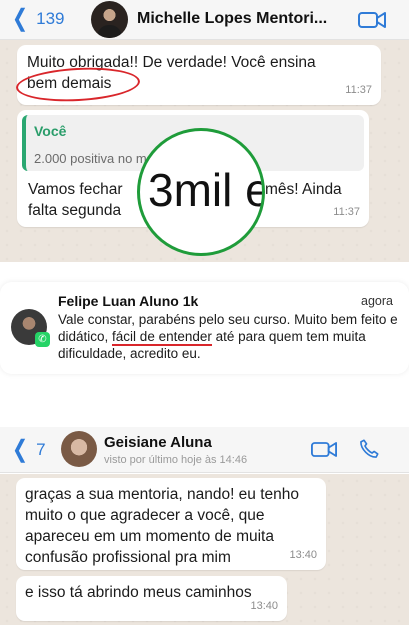 Image resolution: width=409 pixels, height=625 pixels. What do you see at coordinates (369, 449) in the screenshot?
I see `phone-icon` at bounding box center [369, 449].